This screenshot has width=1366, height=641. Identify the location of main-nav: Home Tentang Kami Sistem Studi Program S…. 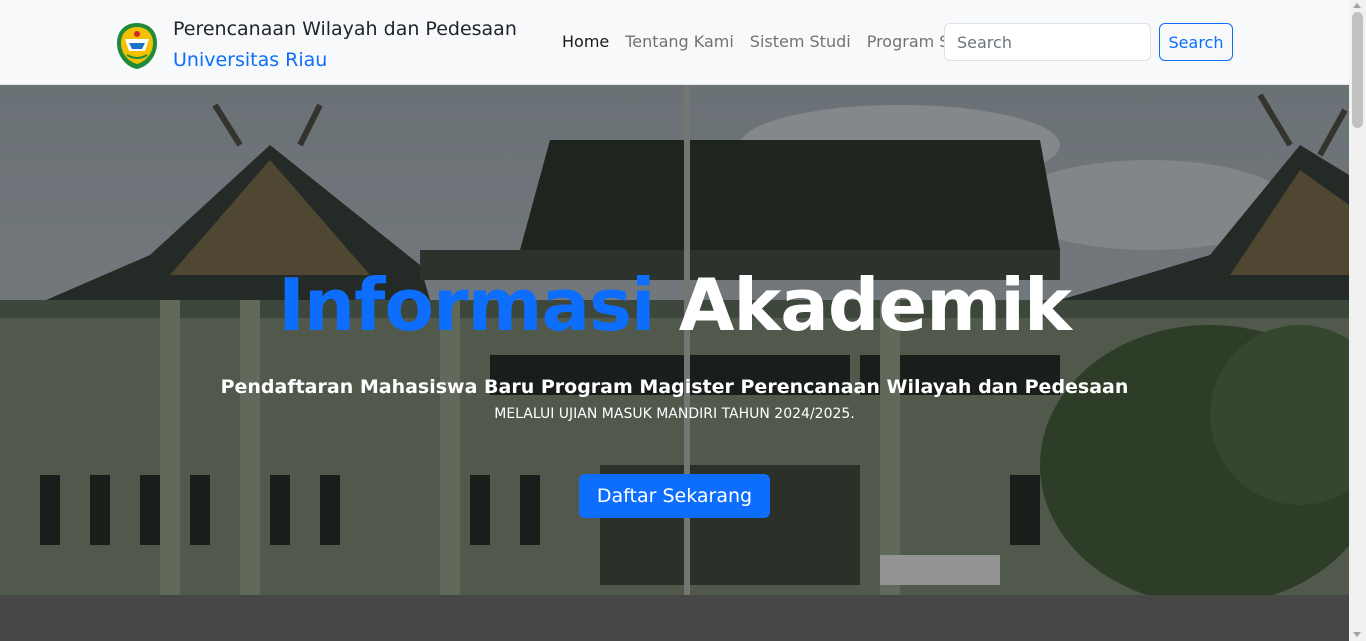
(779, 42).